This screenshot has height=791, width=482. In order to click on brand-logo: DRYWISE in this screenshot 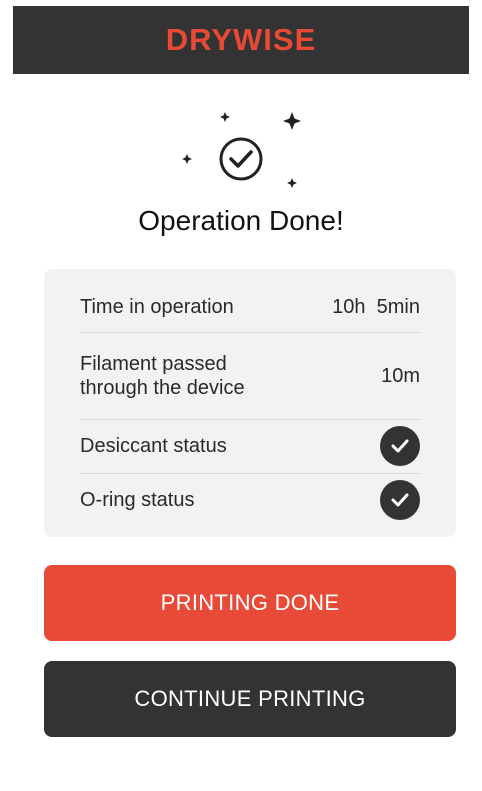, I will do `click(241, 39)`.